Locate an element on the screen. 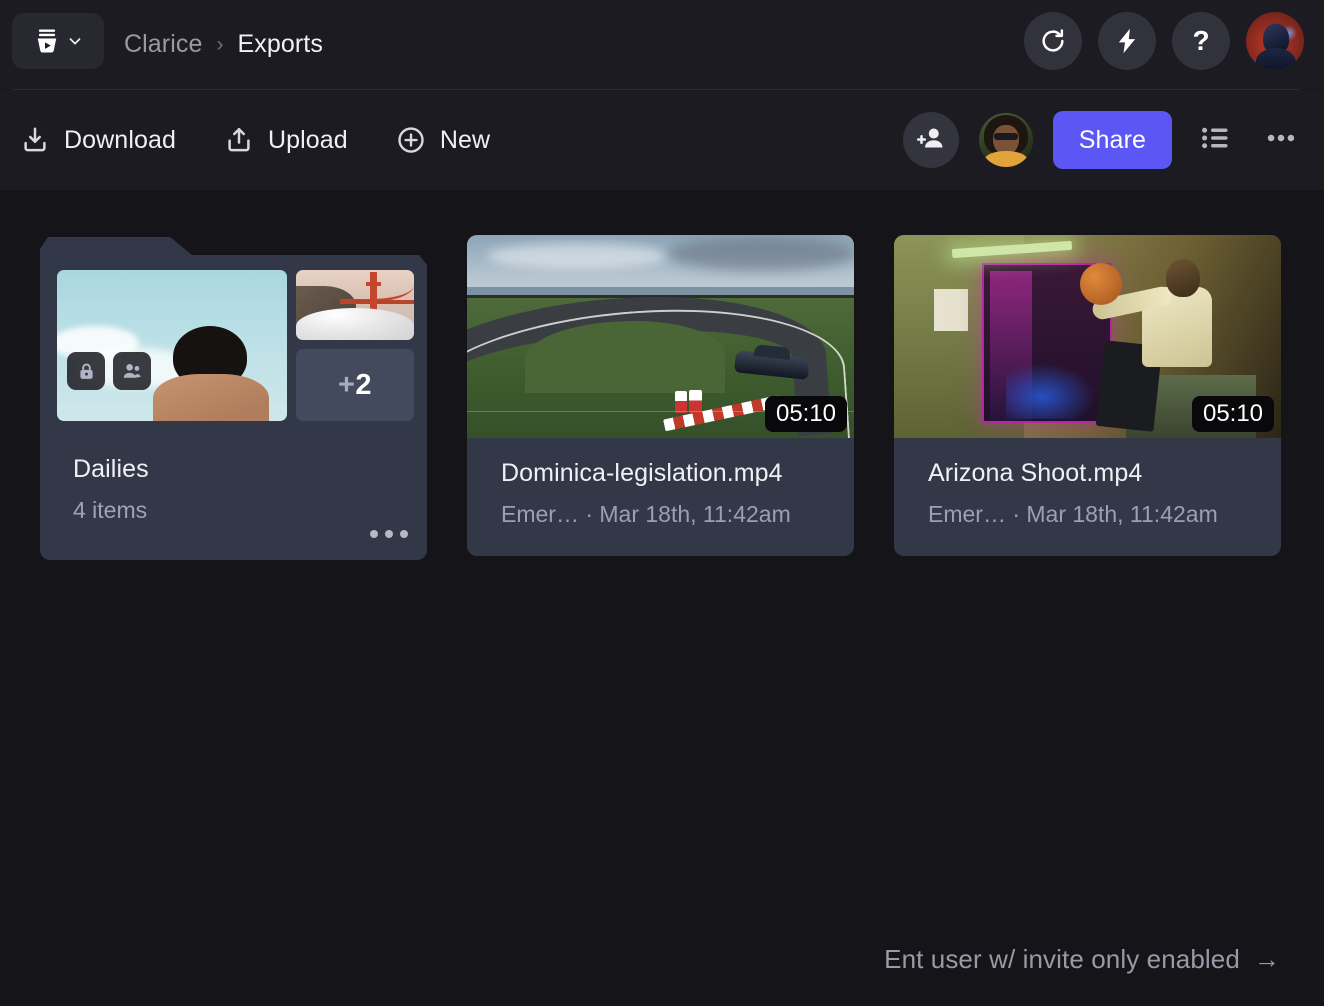 Image resolution: width=1324 pixels, height=1006 pixels. question-mark-icon: ? is located at coordinates (1201, 40).